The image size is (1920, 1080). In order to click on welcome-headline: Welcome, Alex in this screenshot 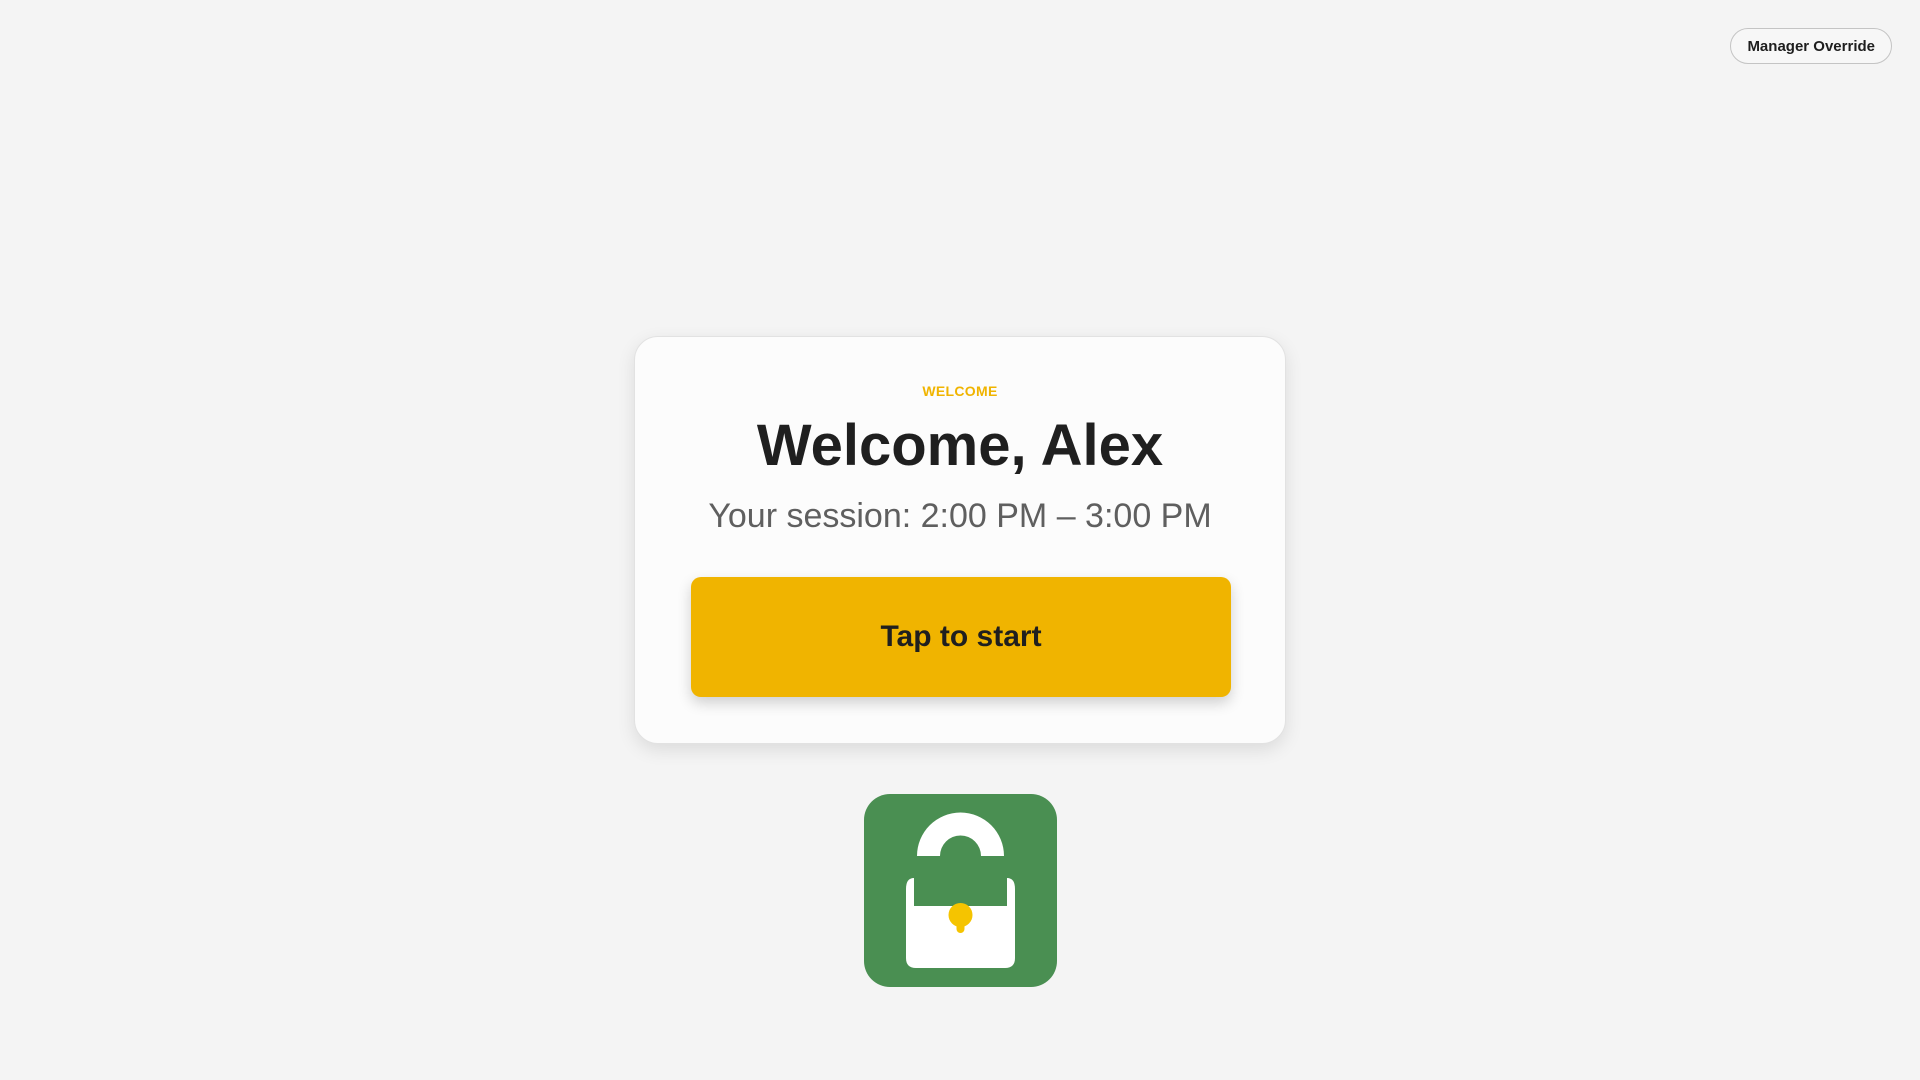, I will do `click(960, 445)`.